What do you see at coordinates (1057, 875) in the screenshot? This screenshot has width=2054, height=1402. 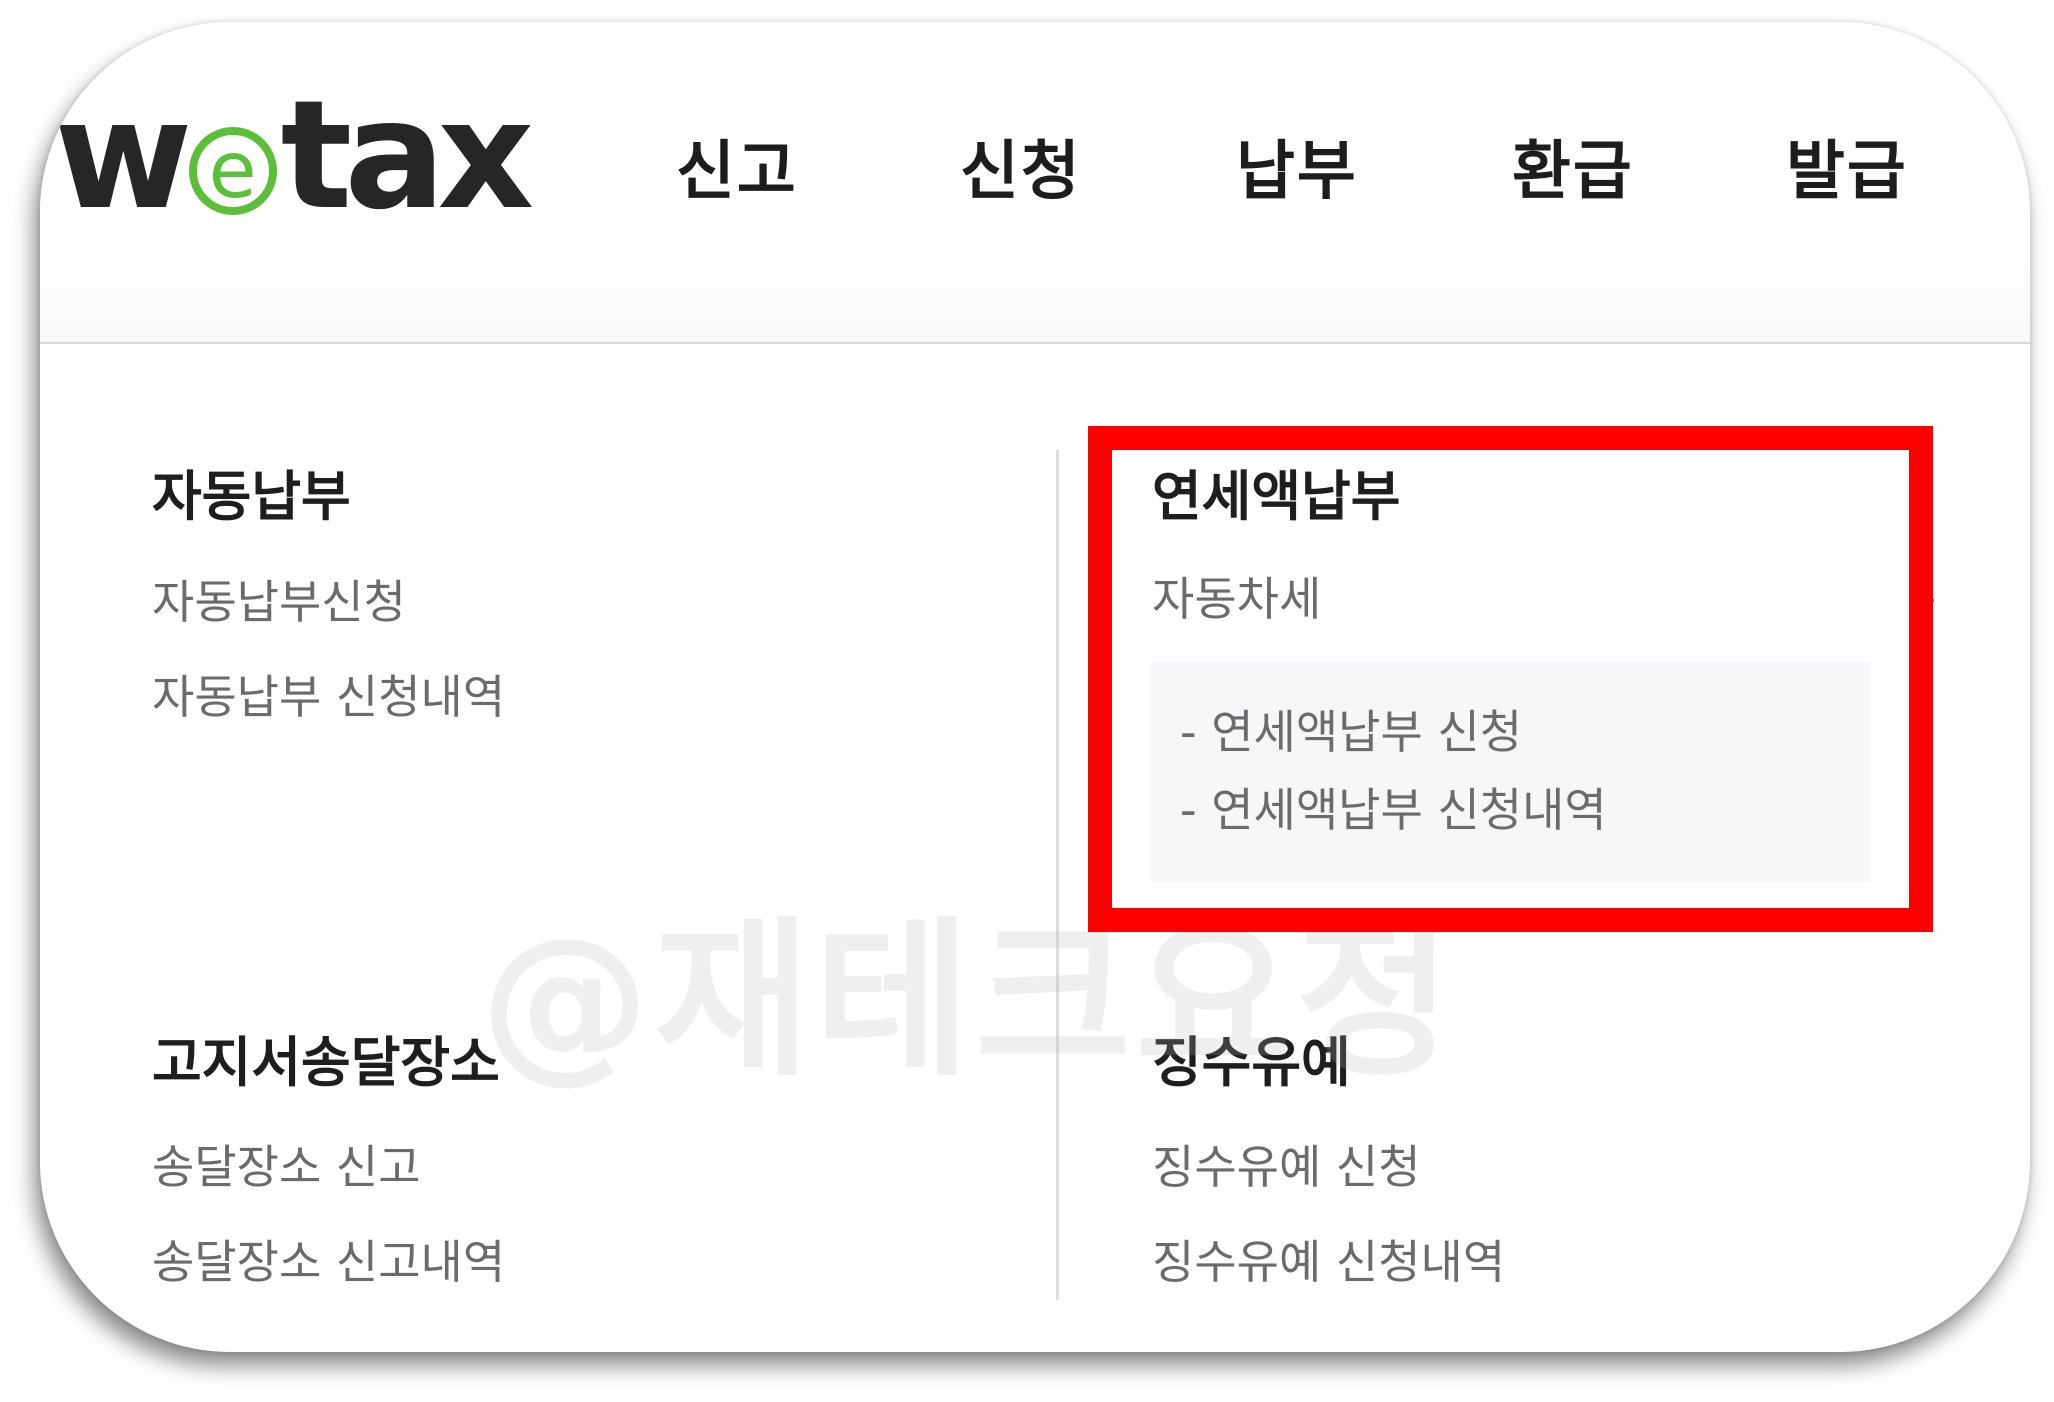 I see `column-divider` at bounding box center [1057, 875].